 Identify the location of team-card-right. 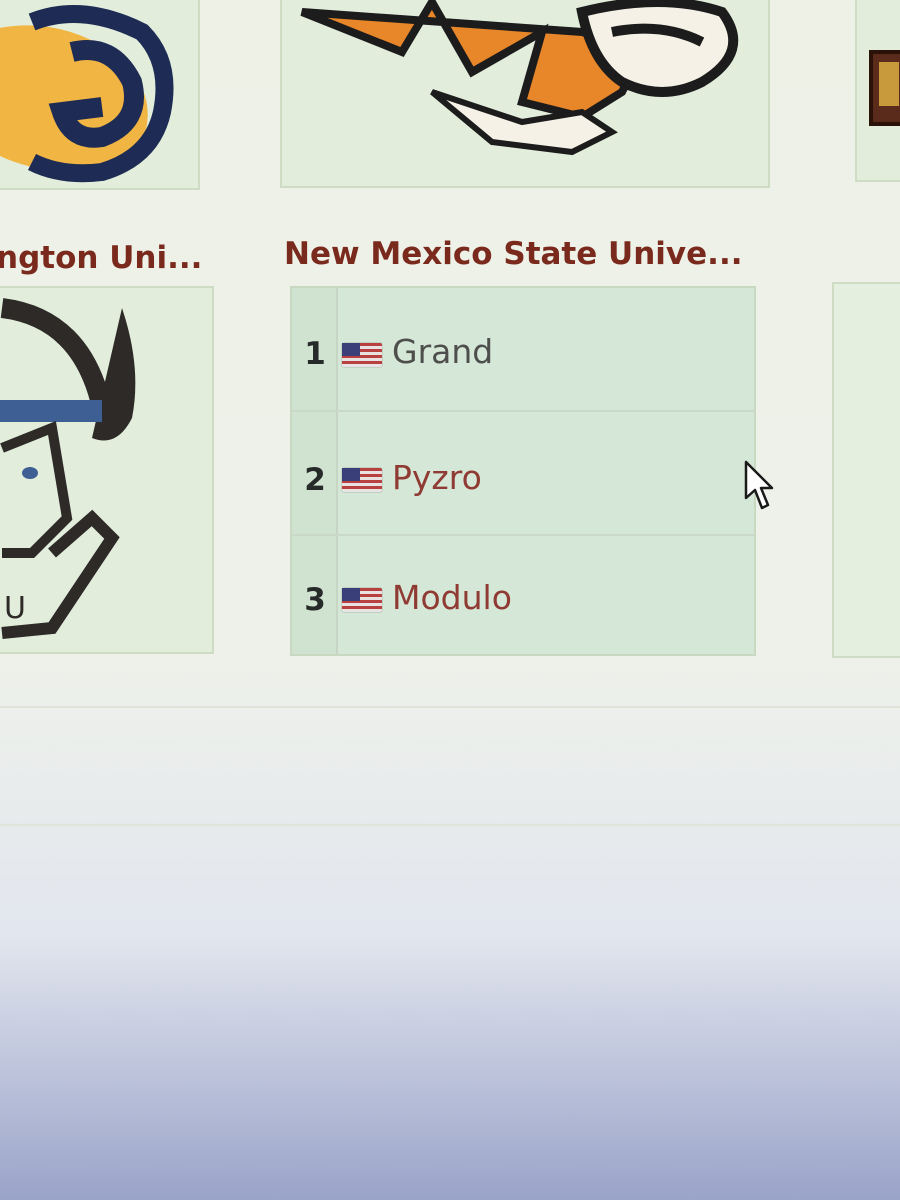
(866, 470).